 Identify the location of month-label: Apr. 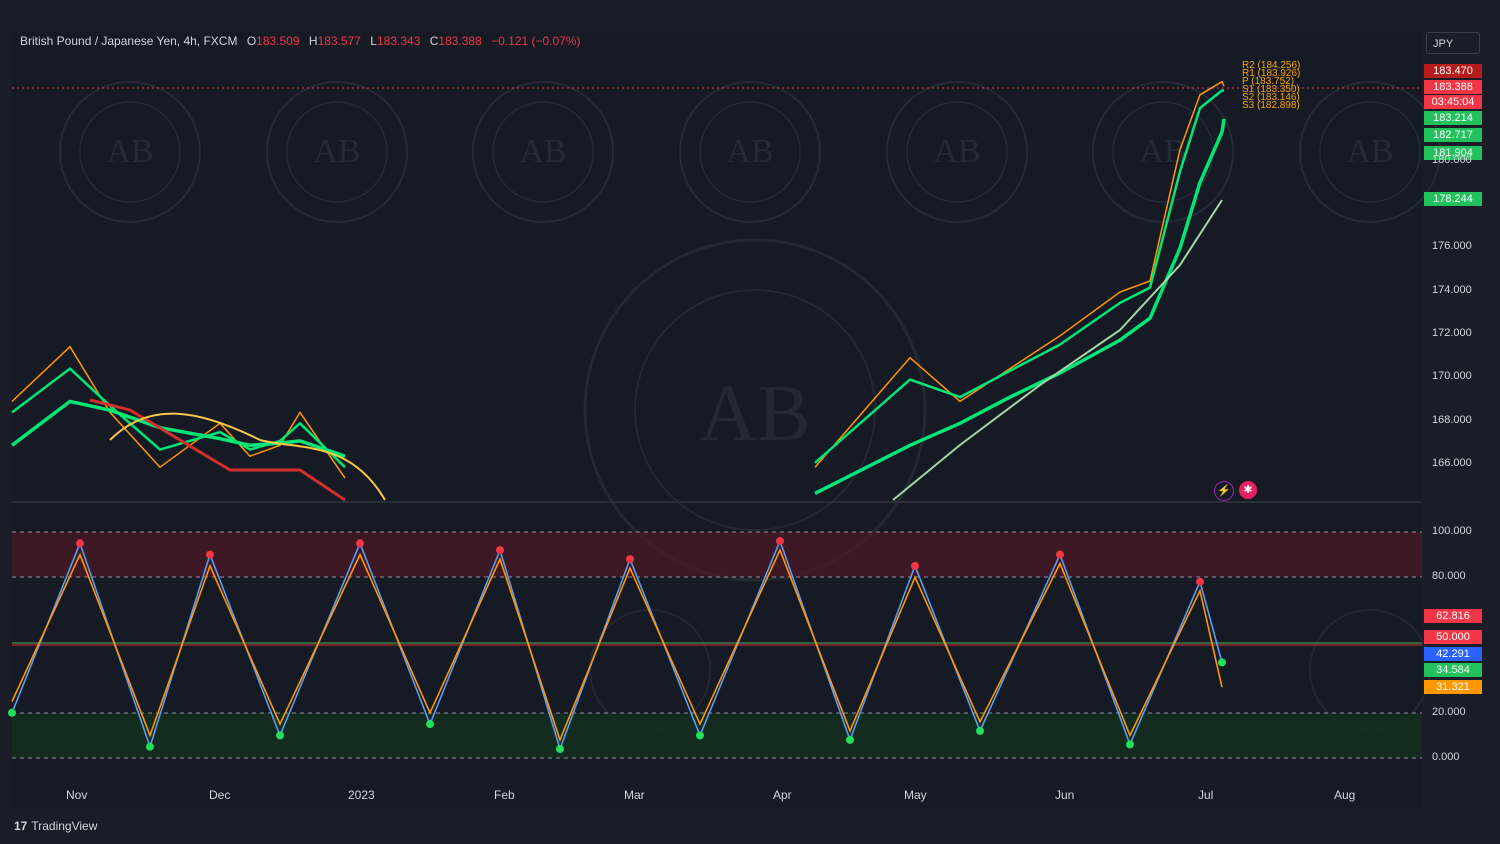
(782, 795).